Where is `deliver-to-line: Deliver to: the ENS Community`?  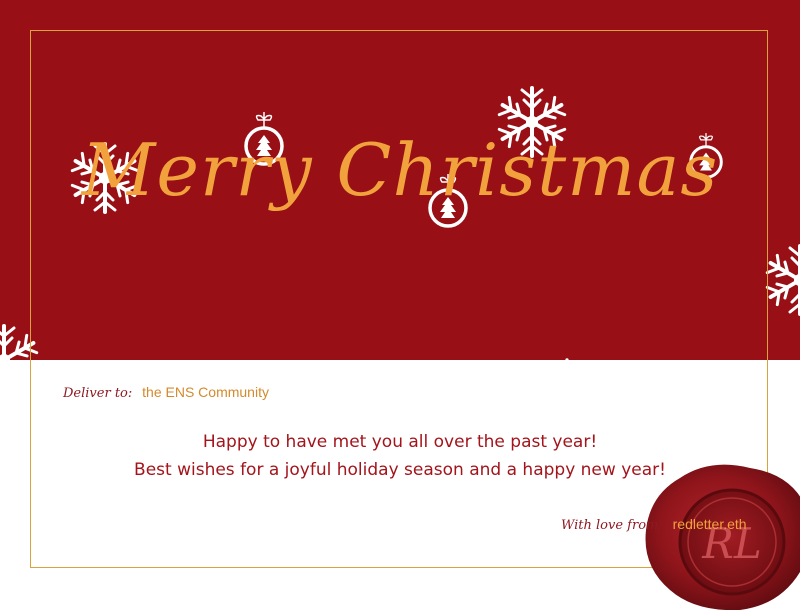
deliver-to-line: Deliver to: the ENS Community is located at coordinates (166, 392).